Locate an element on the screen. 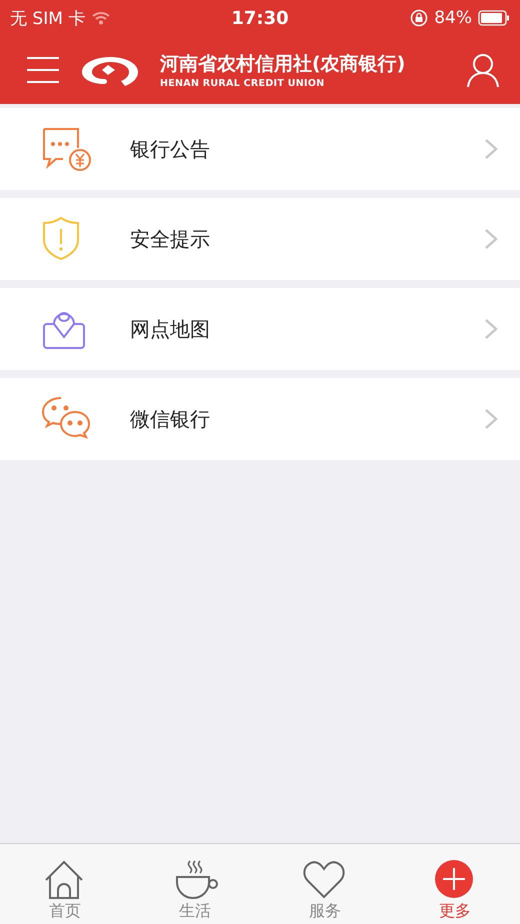 Image resolution: width=520 pixels, height=924 pixels. menu-icon is located at coordinates (43, 70).